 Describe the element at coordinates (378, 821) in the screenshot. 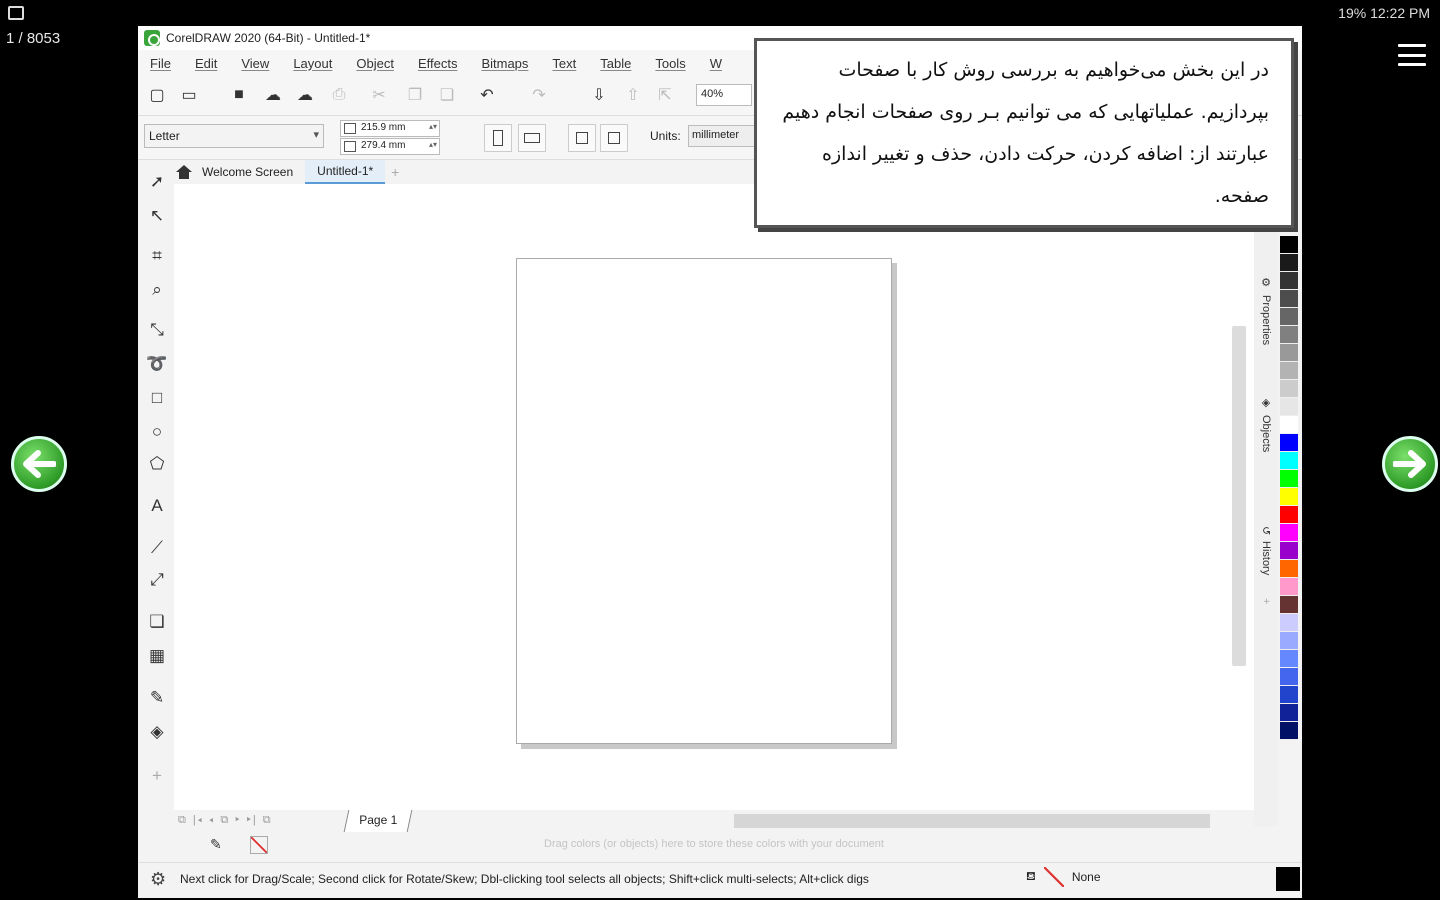

I see `page-1-tab: Page 1` at that location.